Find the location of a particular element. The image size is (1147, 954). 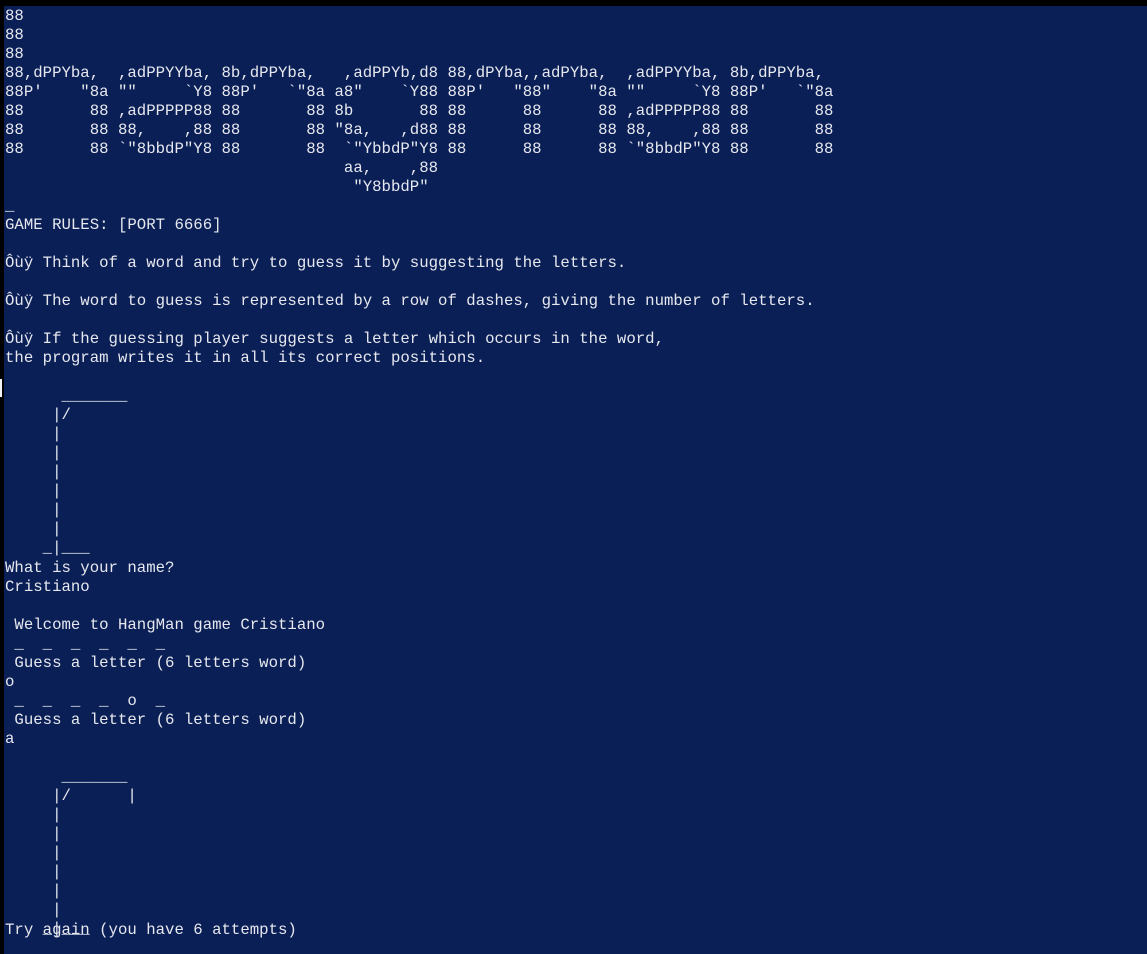

status-message: Try again (you have 6 attempts) is located at coordinates (151, 930).